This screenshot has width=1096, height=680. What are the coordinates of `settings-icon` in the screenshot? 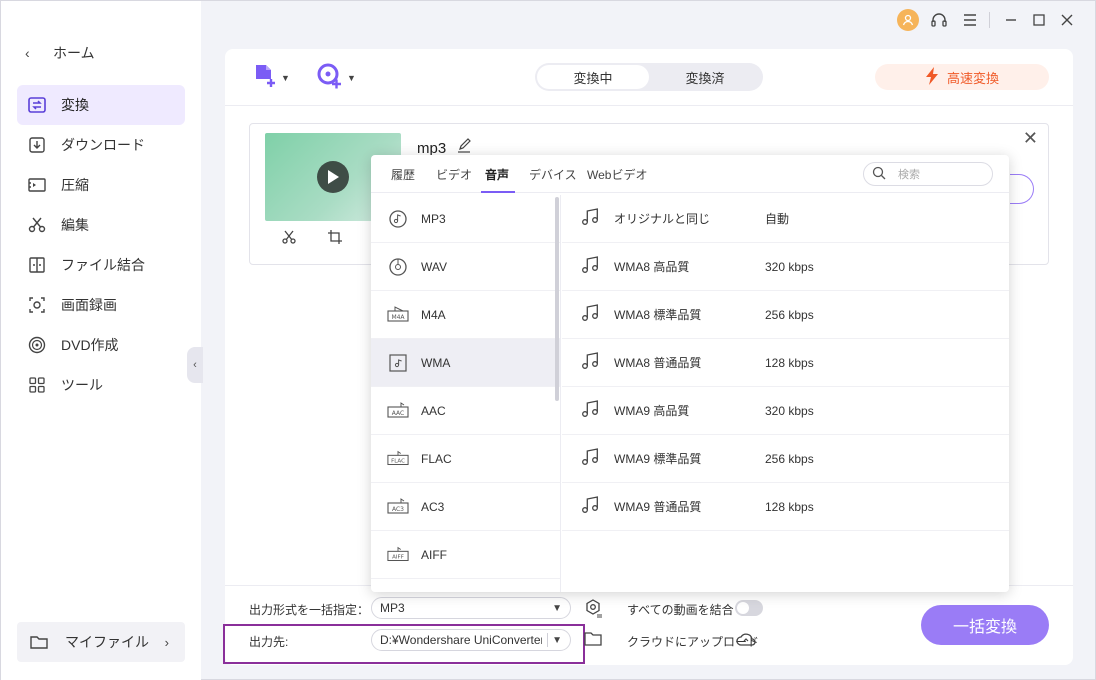 It's located at (593, 609).